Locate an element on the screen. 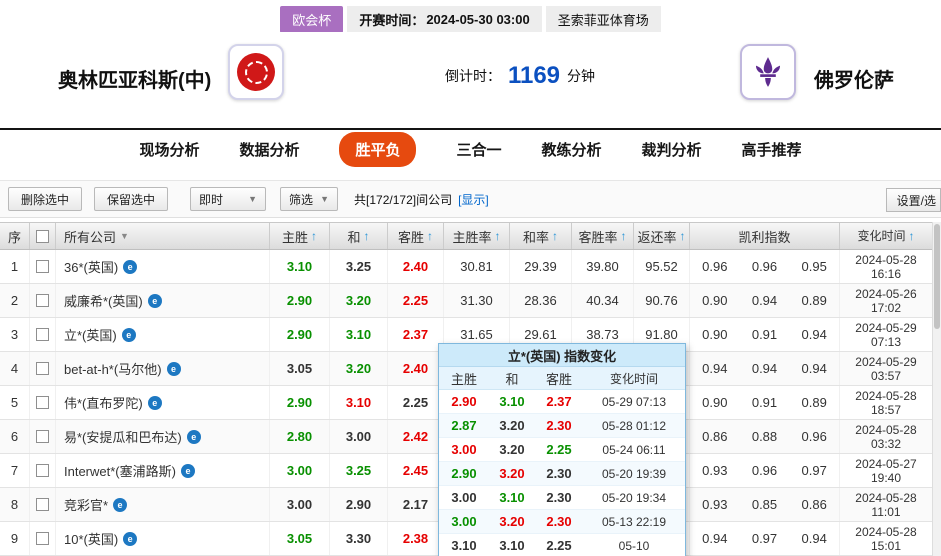 This screenshot has width=941, height=556. odds-home-cell: 2.80 is located at coordinates (300, 436).